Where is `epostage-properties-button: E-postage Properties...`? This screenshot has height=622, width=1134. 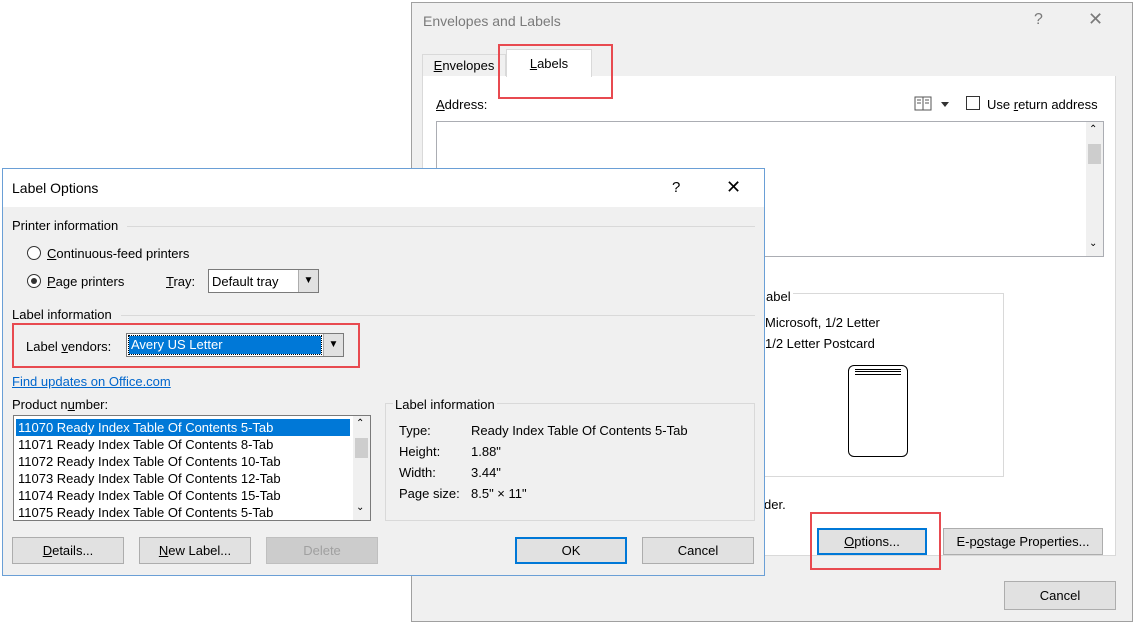
epostage-properties-button: E-postage Properties... is located at coordinates (1023, 541).